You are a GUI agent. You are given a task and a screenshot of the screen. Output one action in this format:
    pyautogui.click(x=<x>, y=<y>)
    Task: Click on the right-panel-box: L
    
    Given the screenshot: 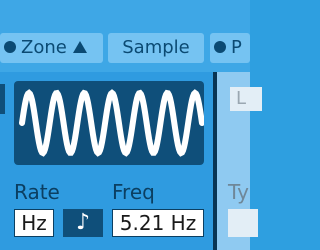 What is the action you would take?
    pyautogui.click(x=246, y=99)
    